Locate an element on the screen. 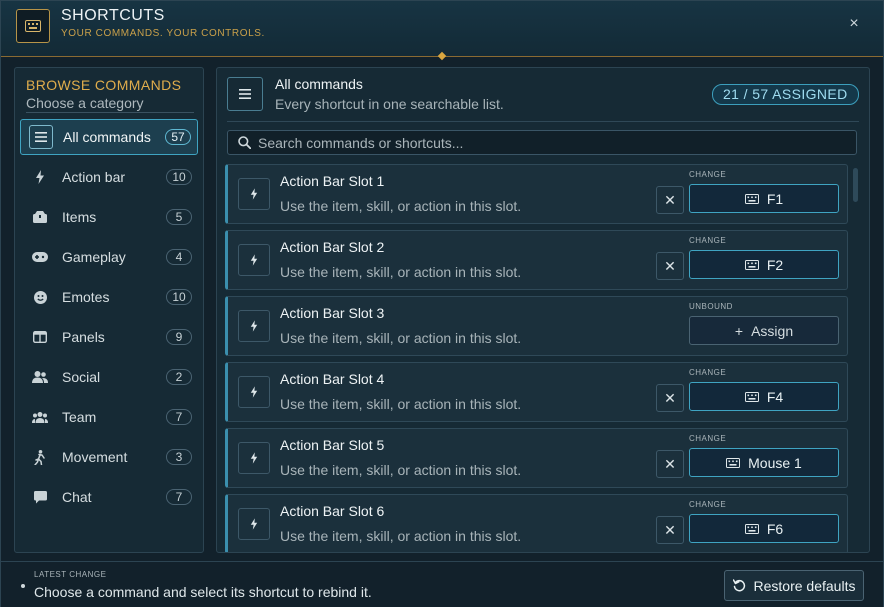 This screenshot has width=884, height=607. sidebar-item-chat: Chat 7 is located at coordinates (109, 497).